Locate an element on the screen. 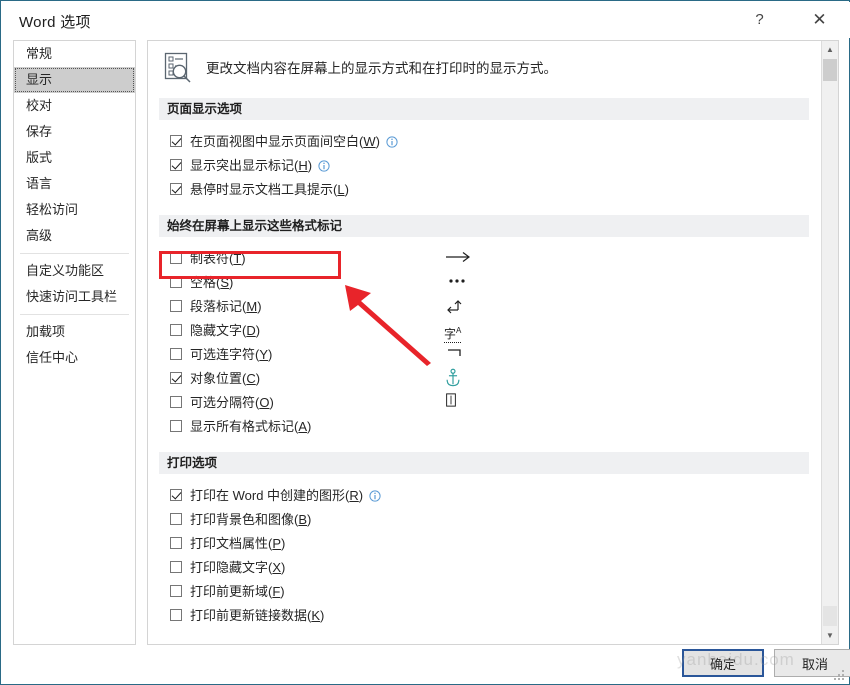 The image size is (850, 685). checkbox-label: 段落标记(M) is located at coordinates (226, 306).